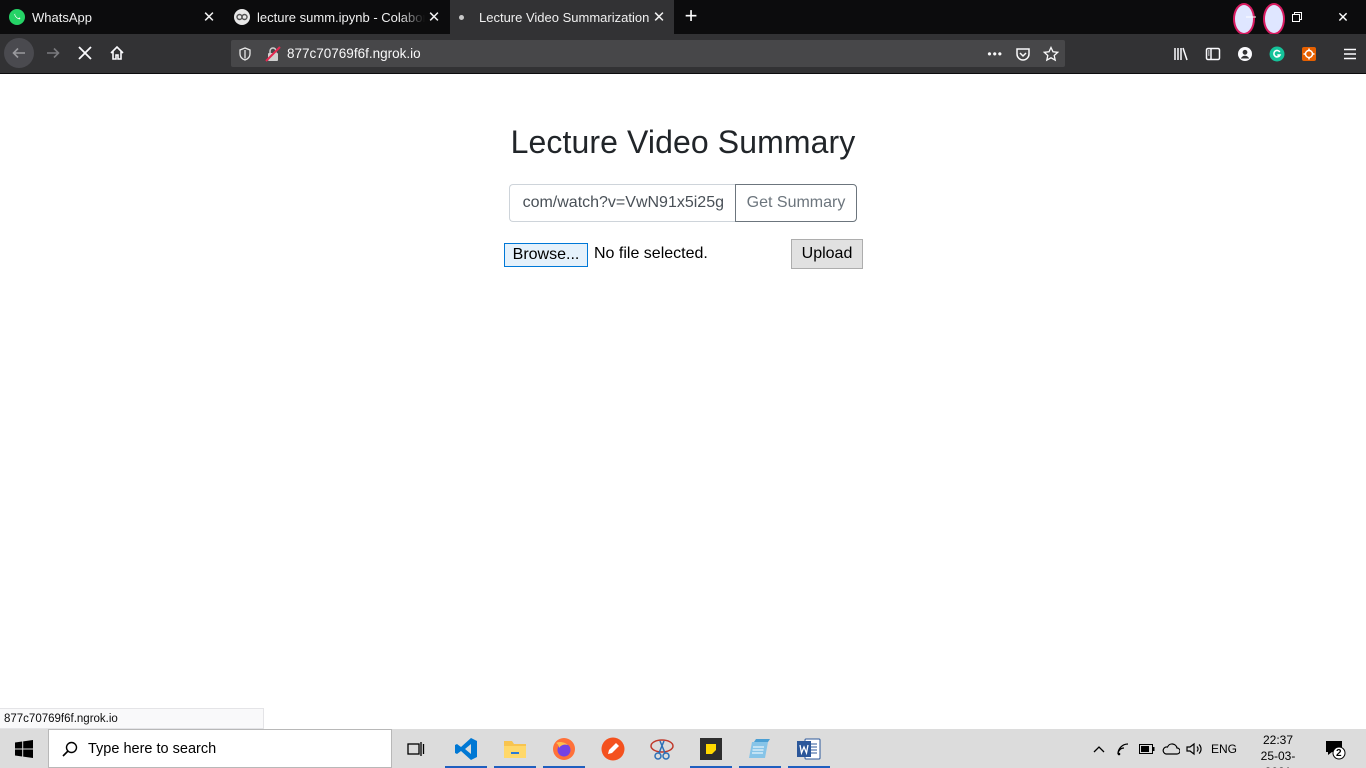 This screenshot has width=1366, height=768. I want to click on clock-date: 25-03-2021, so click(1278, 758).